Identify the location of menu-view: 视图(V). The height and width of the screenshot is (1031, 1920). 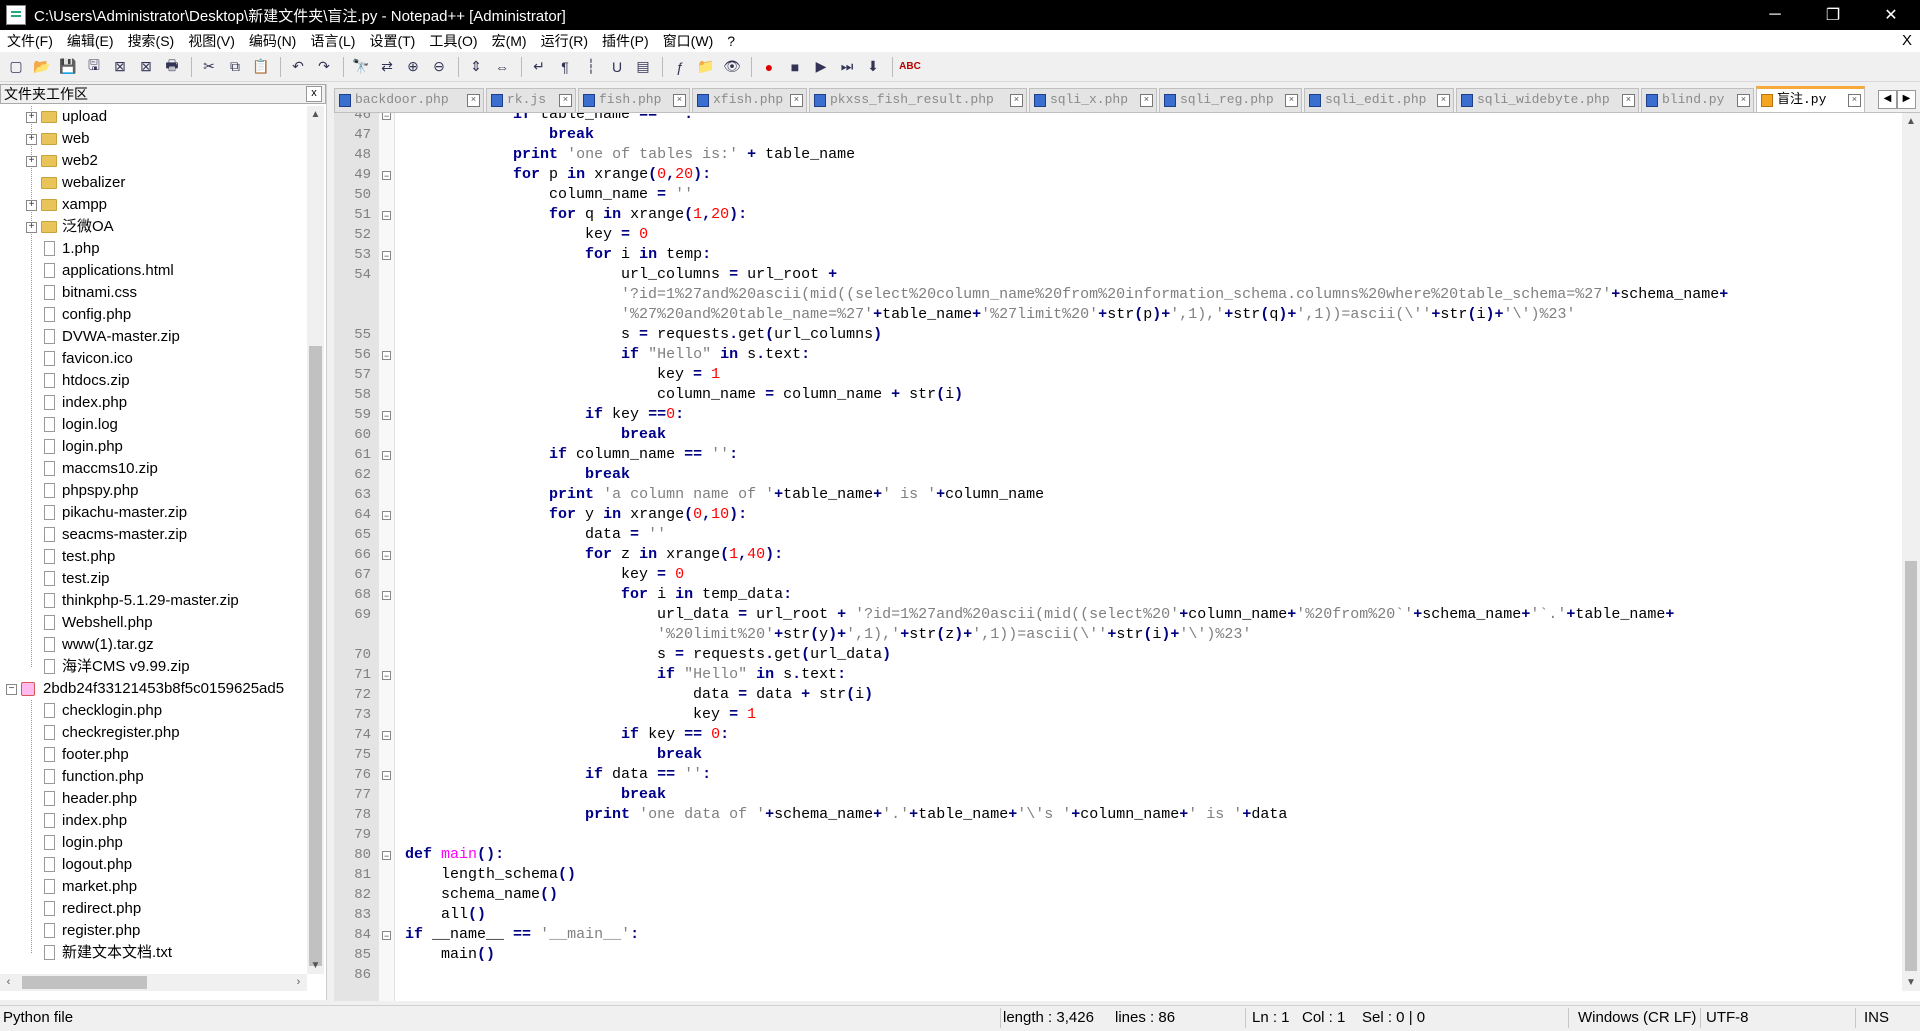
(211, 41).